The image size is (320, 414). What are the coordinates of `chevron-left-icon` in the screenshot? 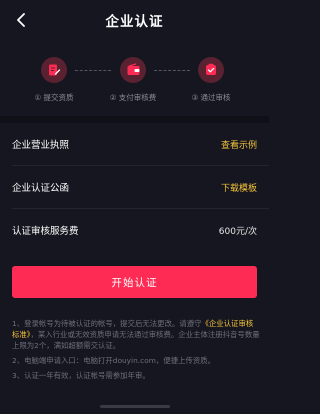 It's located at (21, 20).